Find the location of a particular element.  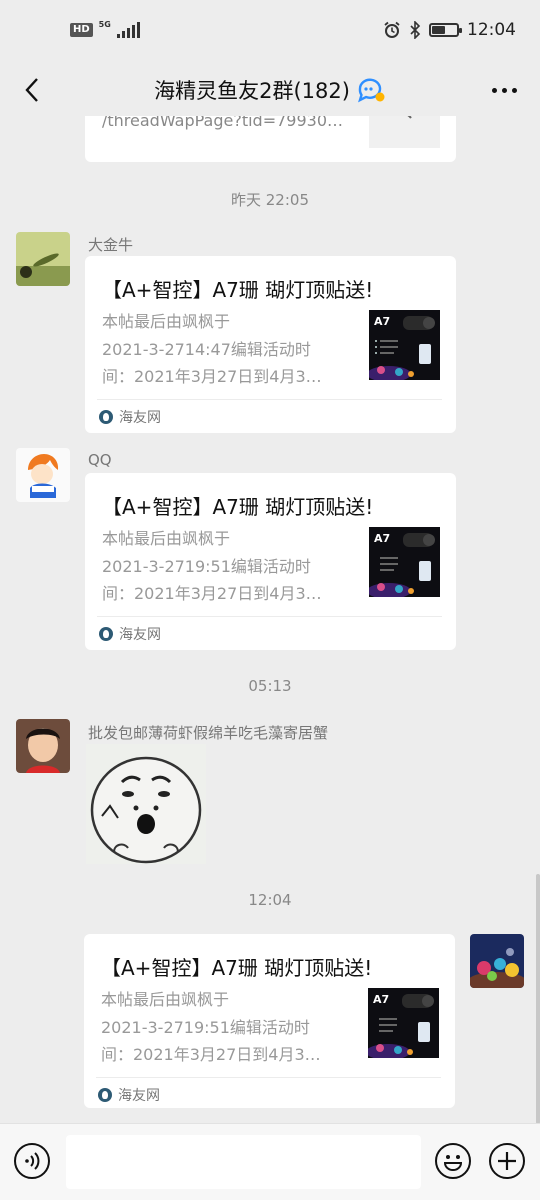

emoji-button is located at coordinates (453, 1161).